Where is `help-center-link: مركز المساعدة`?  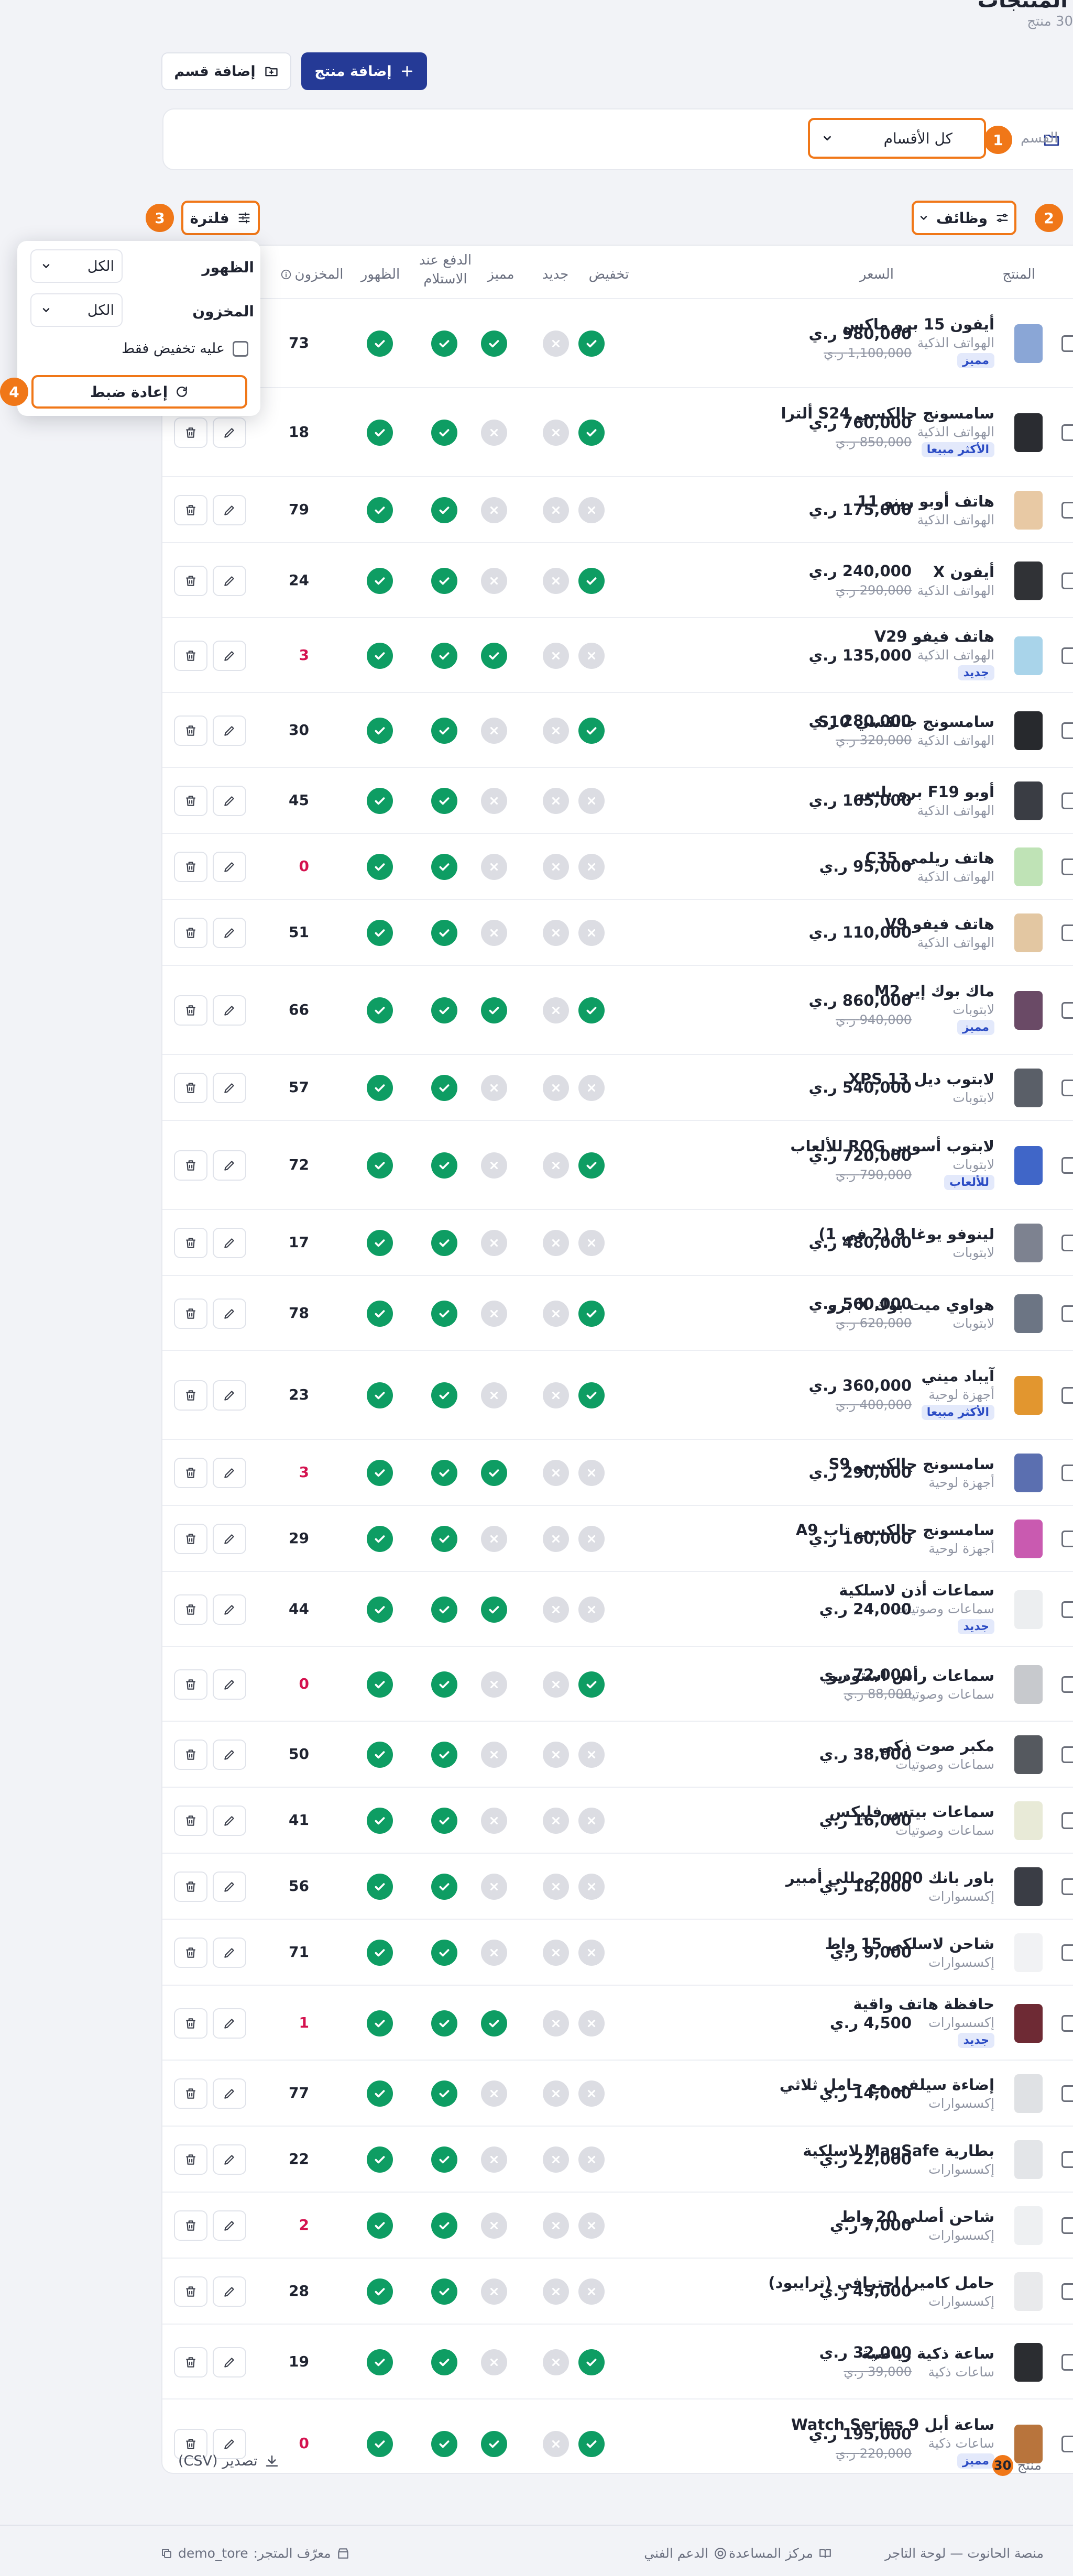
help-center-link: مركز المساعدة is located at coordinates (780, 2553).